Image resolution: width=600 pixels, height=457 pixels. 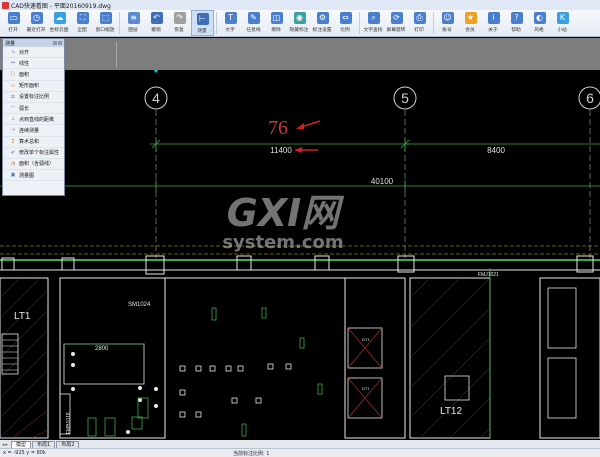 What do you see at coordinates (22, 316) in the screenshot?
I see `room-lt1: LT1` at bounding box center [22, 316].